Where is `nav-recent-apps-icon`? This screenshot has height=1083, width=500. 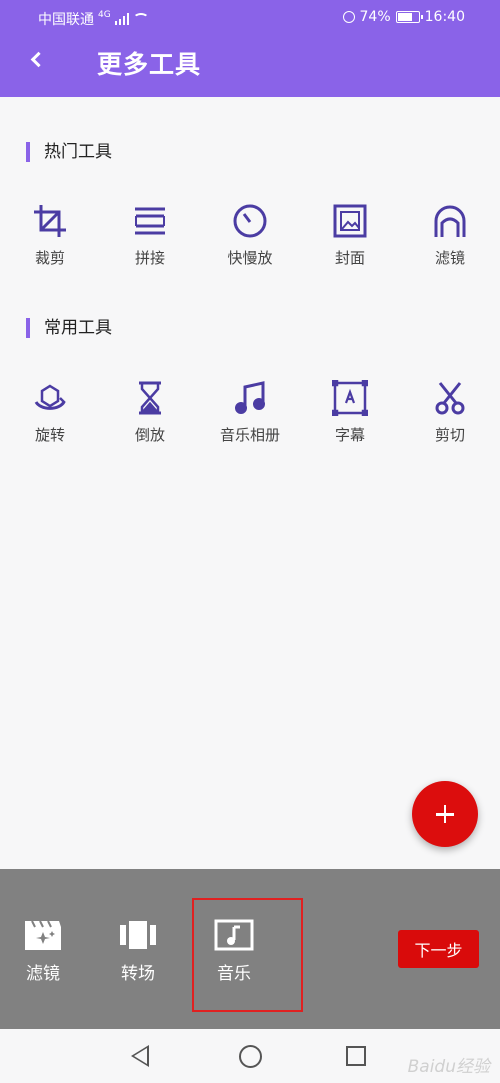 nav-recent-apps-icon is located at coordinates (356, 1056).